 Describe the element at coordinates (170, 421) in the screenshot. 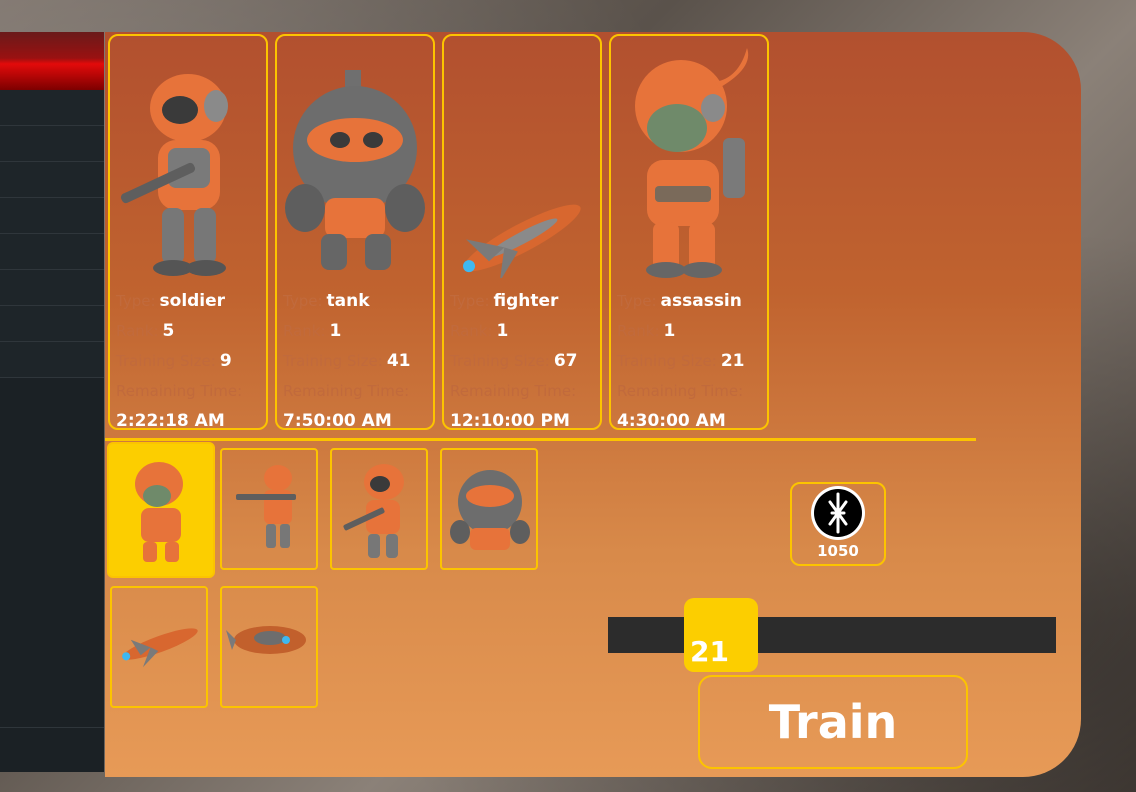

I see `remaining-time: 2:22:18 AM` at that location.